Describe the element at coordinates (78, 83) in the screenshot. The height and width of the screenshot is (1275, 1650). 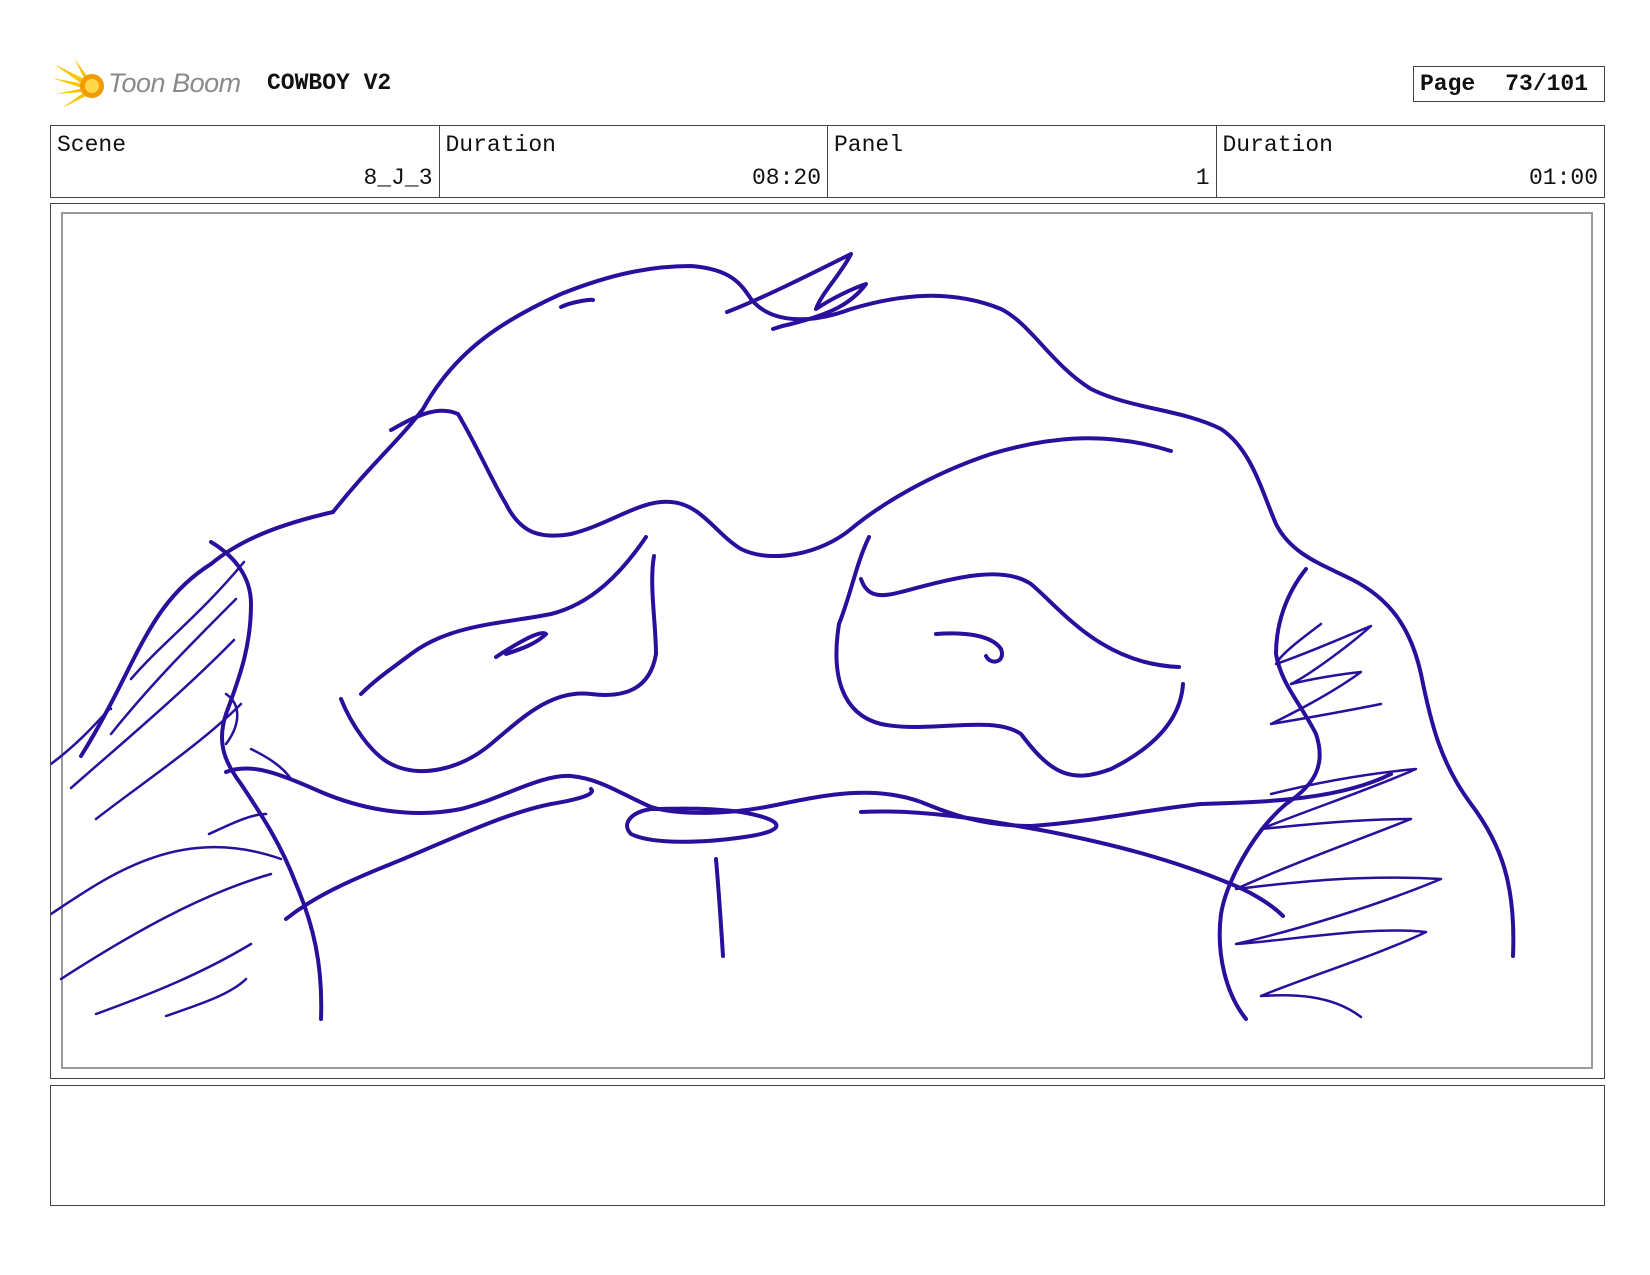
I see `starburst-icon` at that location.